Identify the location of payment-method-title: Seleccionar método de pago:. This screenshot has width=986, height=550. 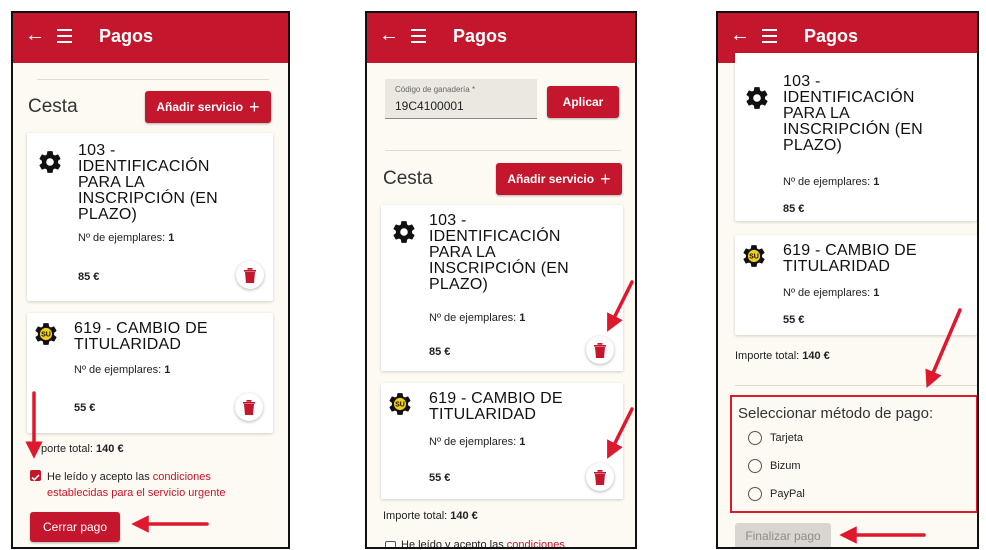
(836, 413).